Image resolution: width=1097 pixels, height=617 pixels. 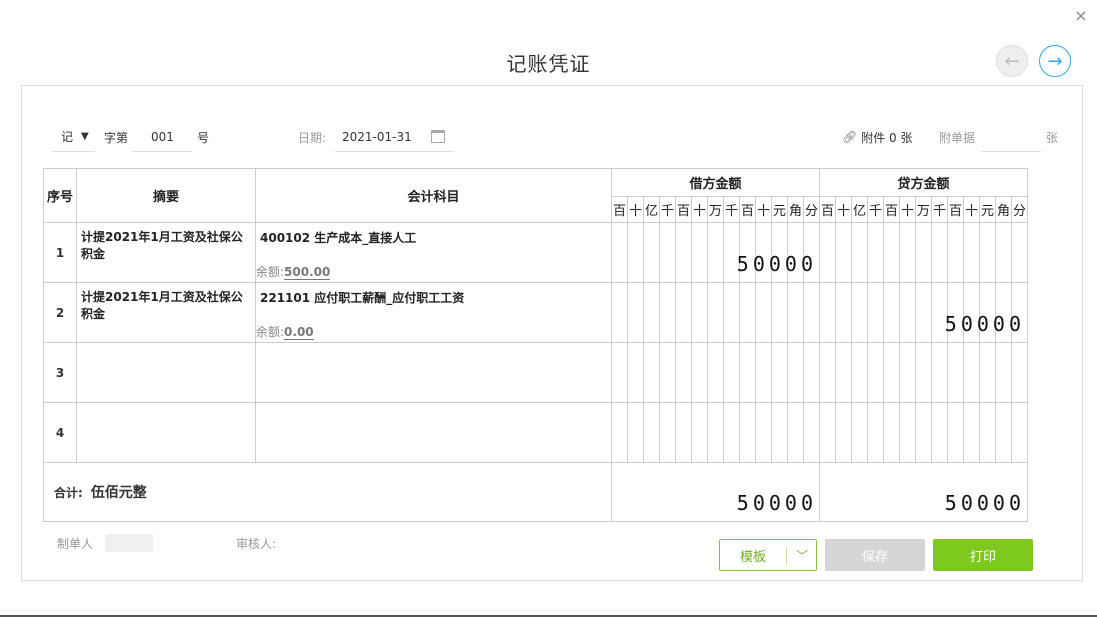 What do you see at coordinates (1011, 137) in the screenshot?
I see `attach-doc-count-input` at bounding box center [1011, 137].